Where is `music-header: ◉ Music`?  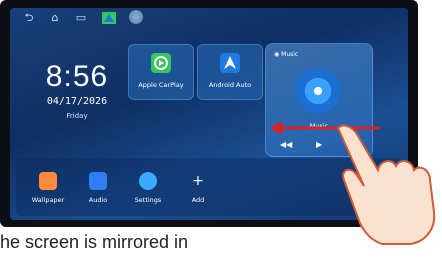
music-header: ◉ Music is located at coordinates (286, 54).